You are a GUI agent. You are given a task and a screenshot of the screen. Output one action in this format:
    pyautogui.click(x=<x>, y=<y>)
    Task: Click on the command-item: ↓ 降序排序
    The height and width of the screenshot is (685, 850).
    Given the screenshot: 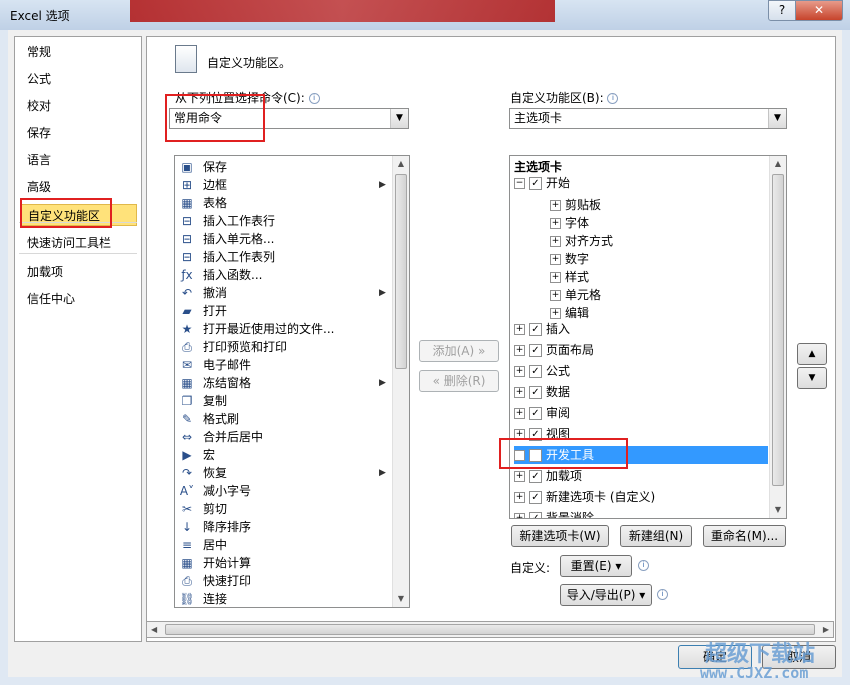 What is the action you would take?
    pyautogui.click(x=284, y=527)
    